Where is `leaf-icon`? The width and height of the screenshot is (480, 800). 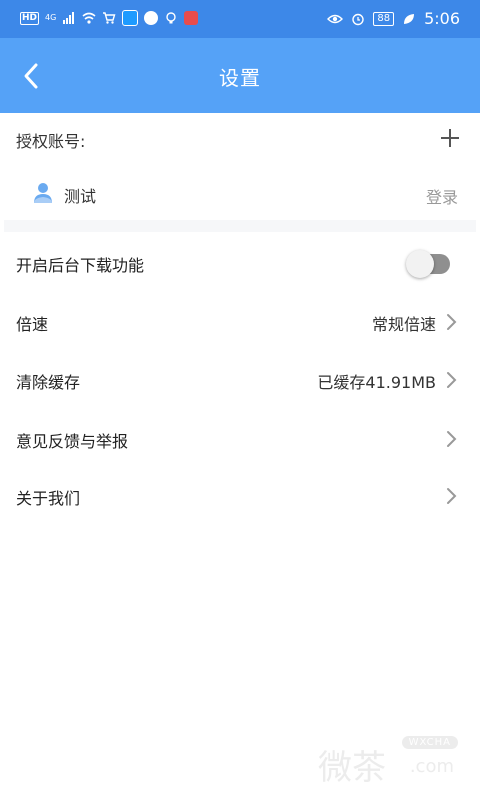 leaf-icon is located at coordinates (409, 18).